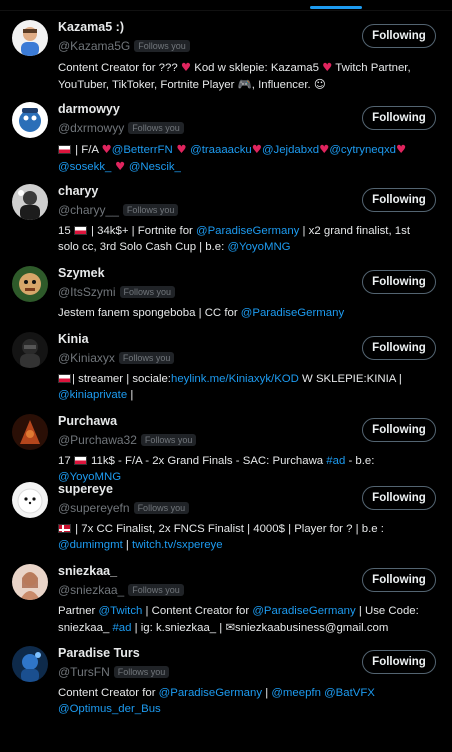  Describe the element at coordinates (257, 68) in the screenshot. I see `bio-text: Kod w sklepie: Kazama5` at that location.